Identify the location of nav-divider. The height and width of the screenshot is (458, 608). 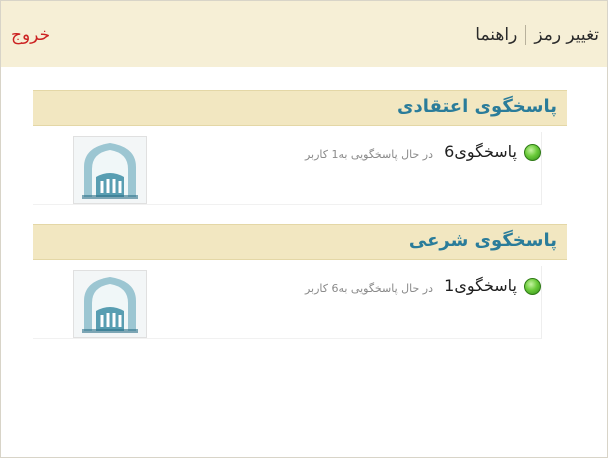
(526, 35).